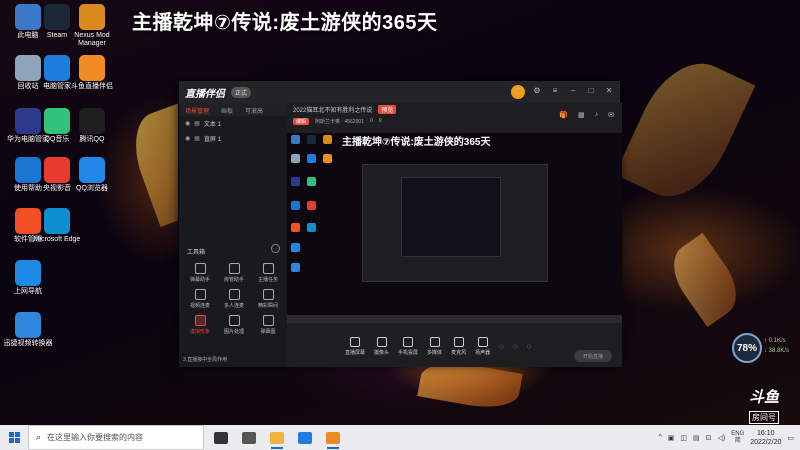  I want to click on mail-icon, so click(305, 437).